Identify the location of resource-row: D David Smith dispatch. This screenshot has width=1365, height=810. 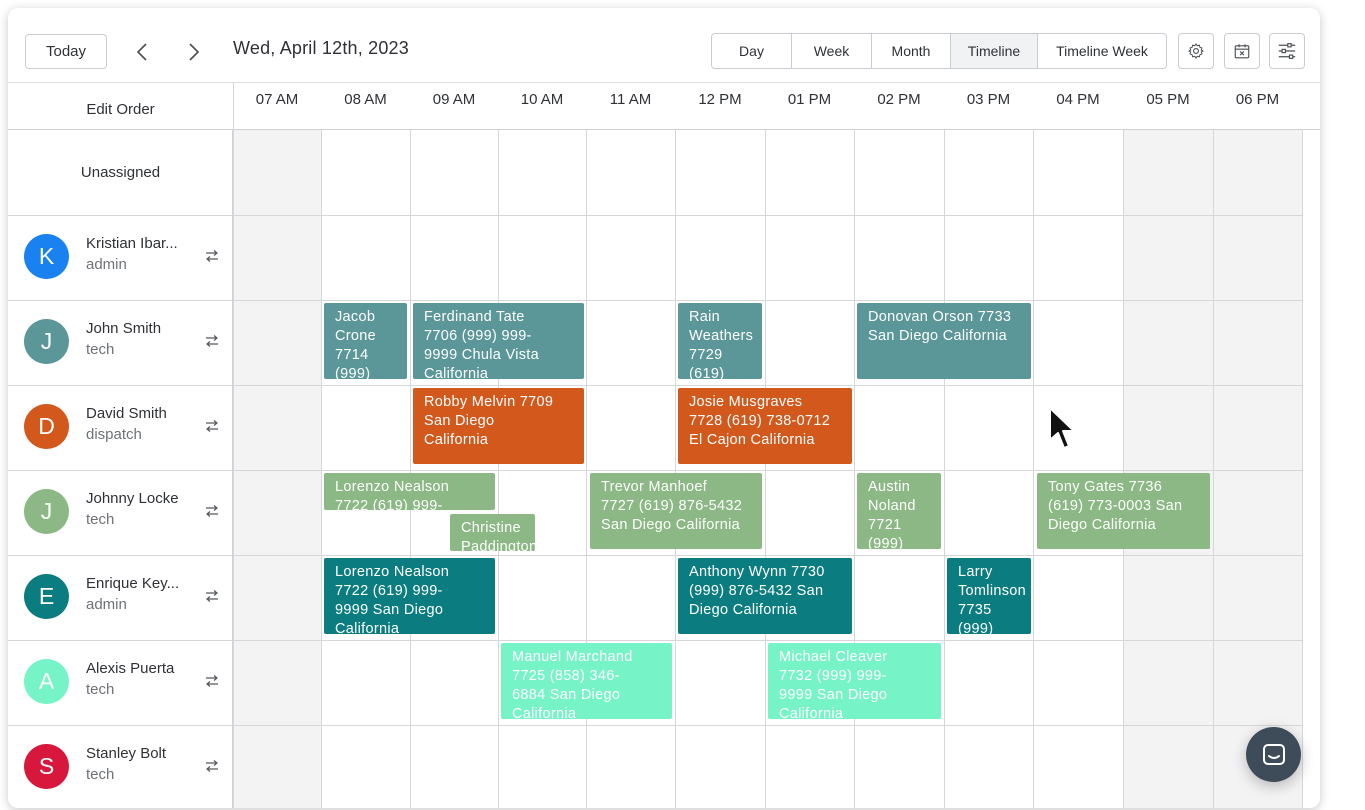
(120, 427).